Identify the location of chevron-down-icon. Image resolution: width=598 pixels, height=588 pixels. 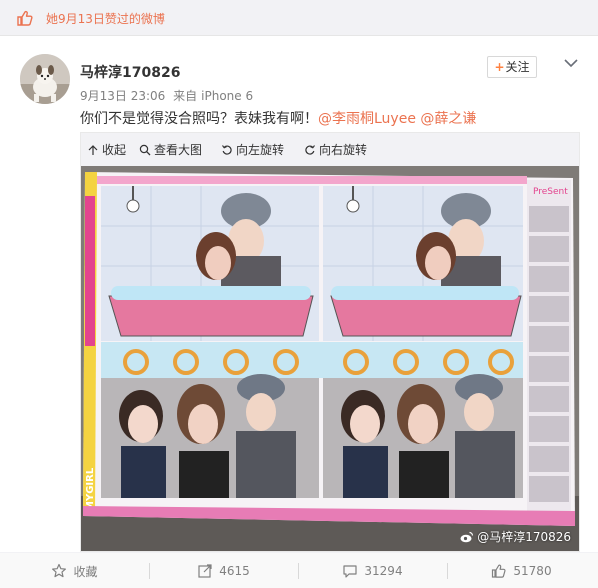
(571, 63).